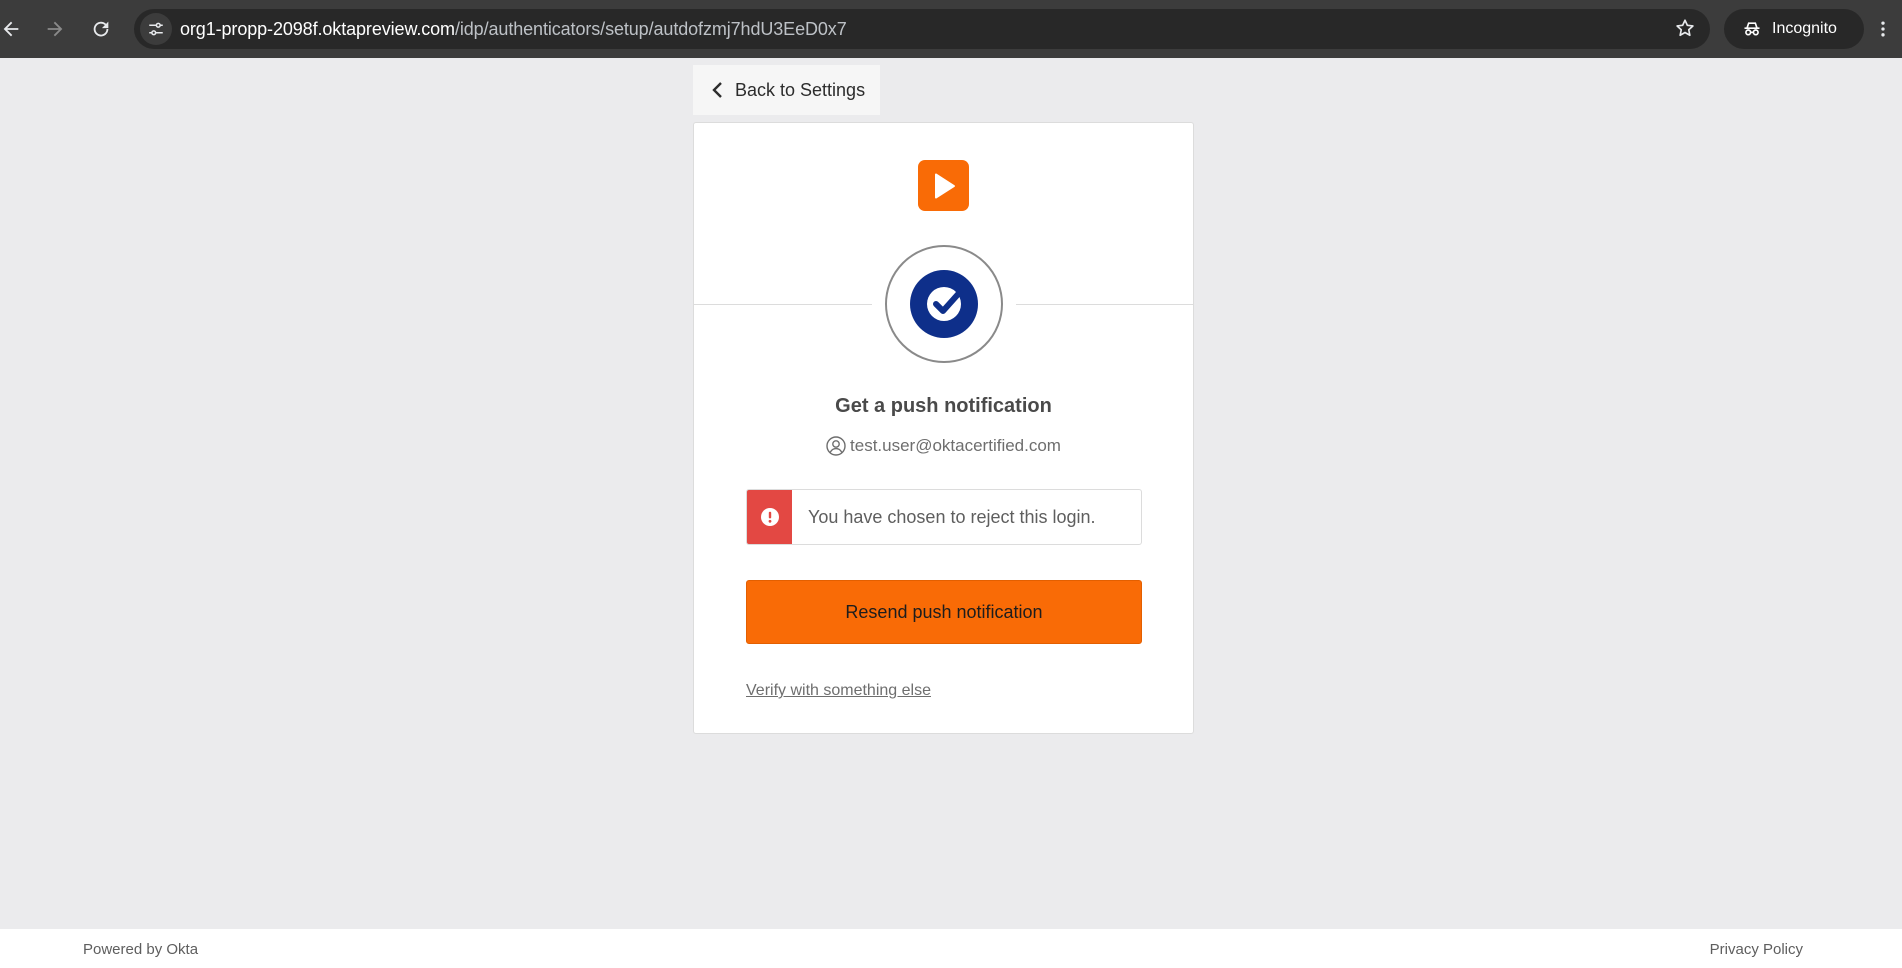  What do you see at coordinates (1883, 29) in the screenshot?
I see `more-vert-icon` at bounding box center [1883, 29].